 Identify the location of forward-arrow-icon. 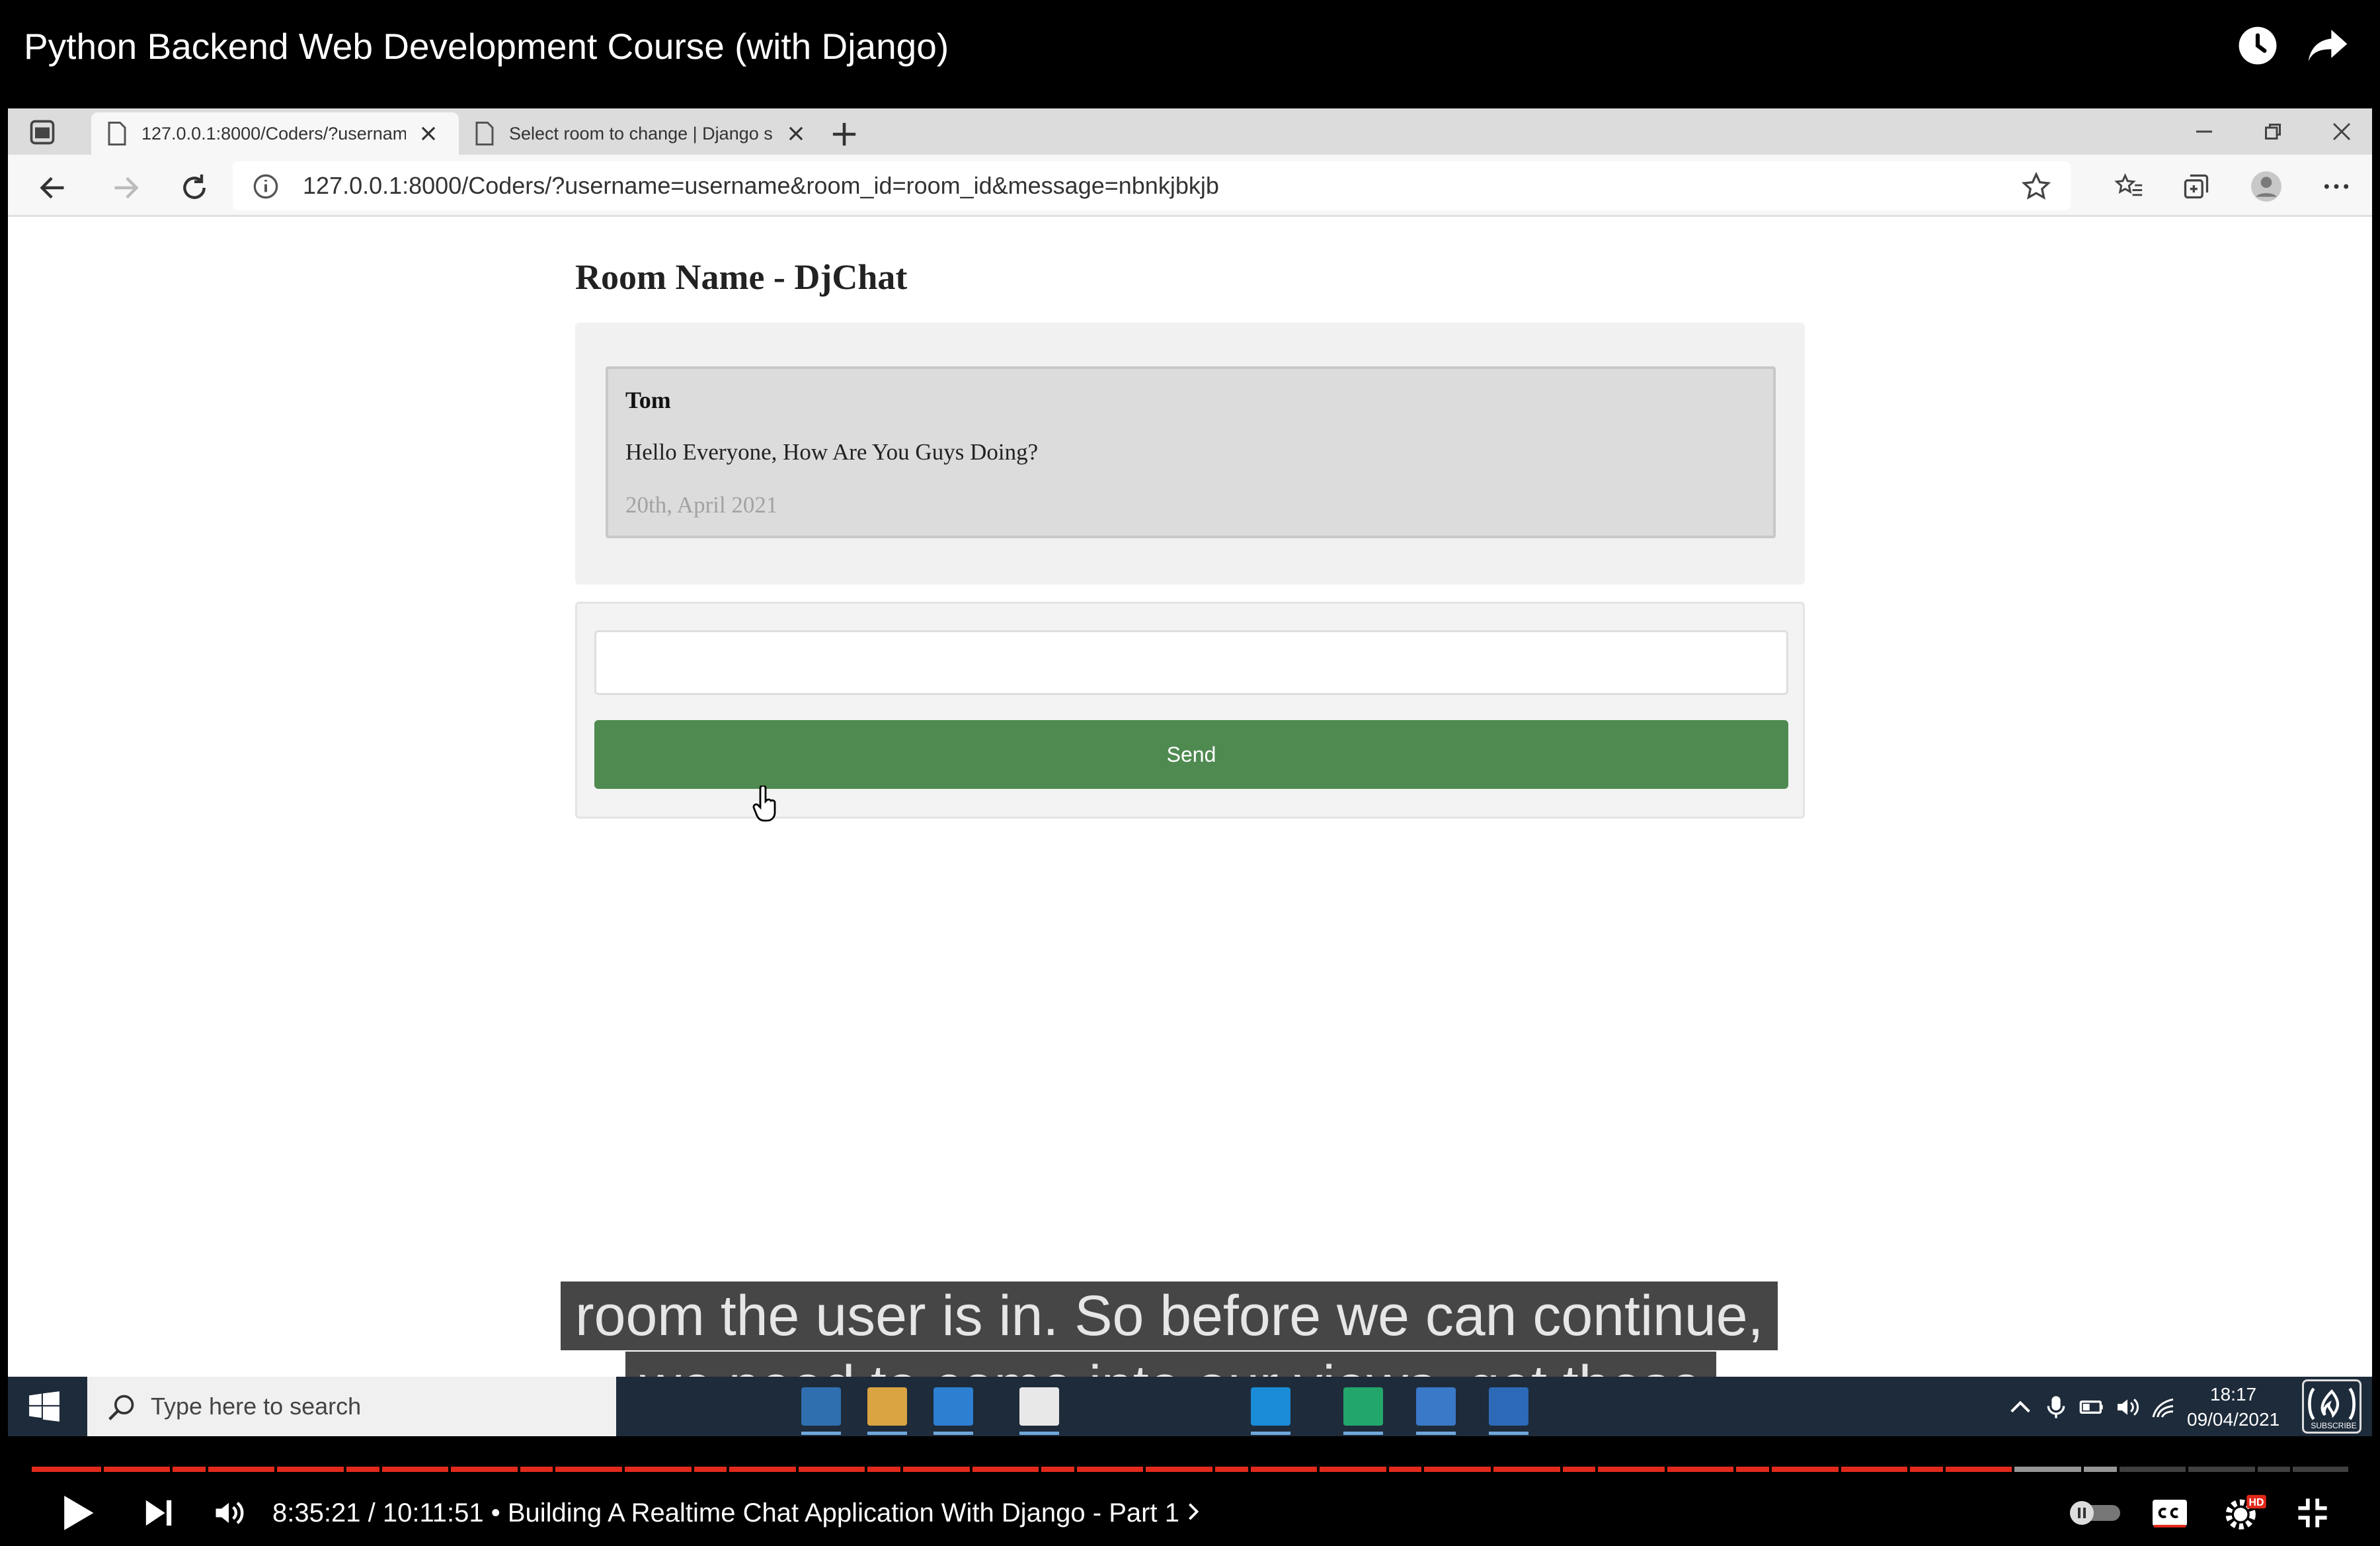
(125, 187).